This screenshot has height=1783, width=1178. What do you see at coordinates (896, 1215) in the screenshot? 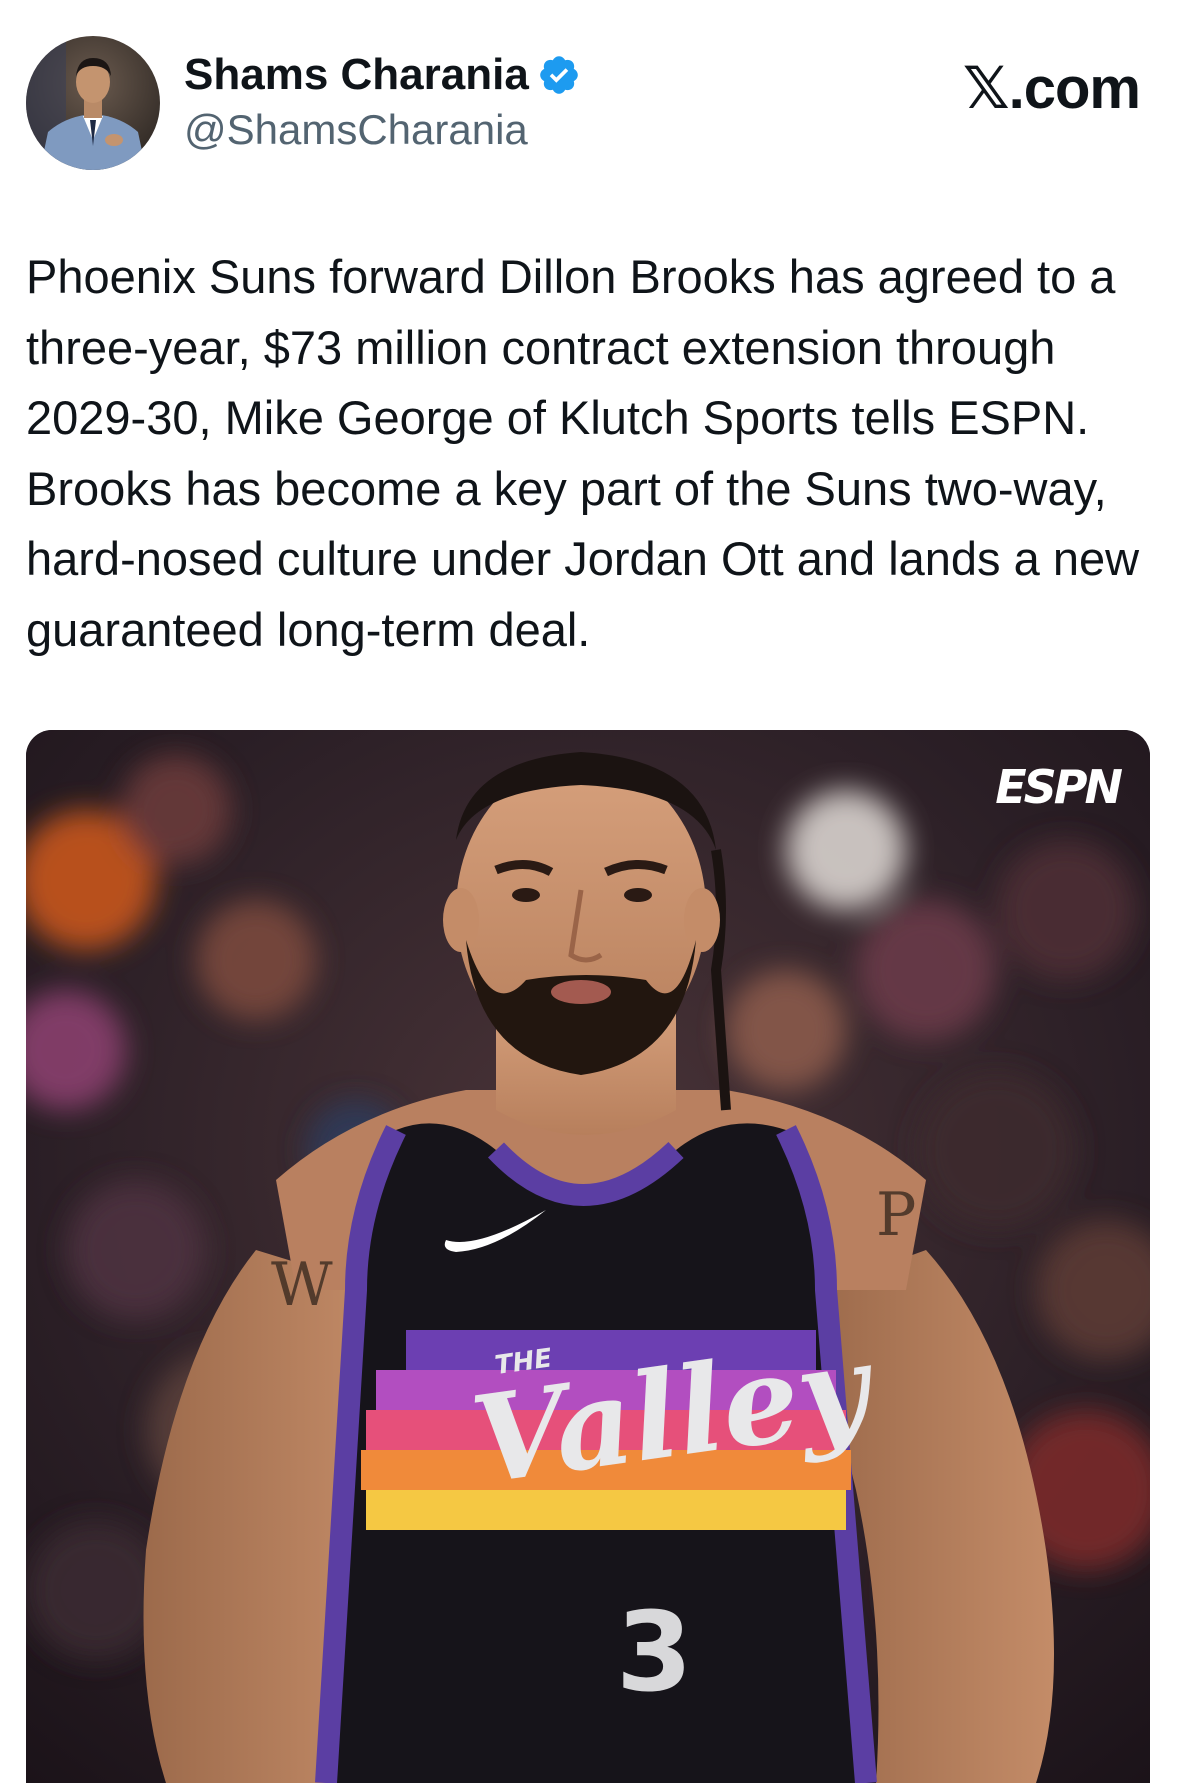
I see `tattoo-right: P` at bounding box center [896, 1215].